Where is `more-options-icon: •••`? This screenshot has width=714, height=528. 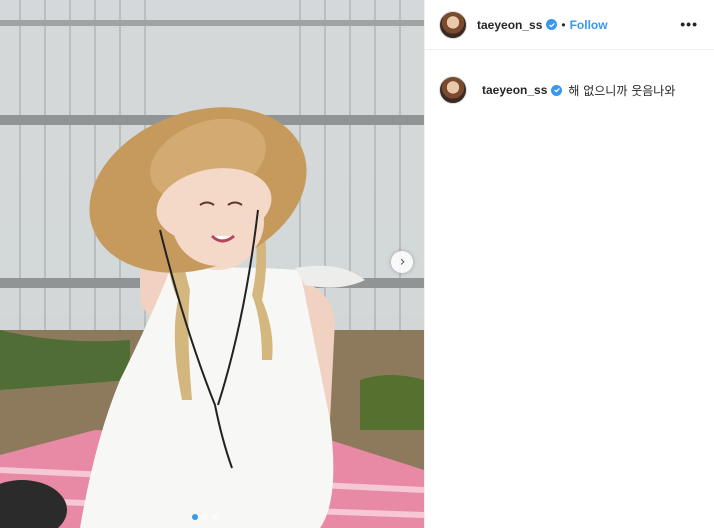 more-options-icon: ••• is located at coordinates (689, 24).